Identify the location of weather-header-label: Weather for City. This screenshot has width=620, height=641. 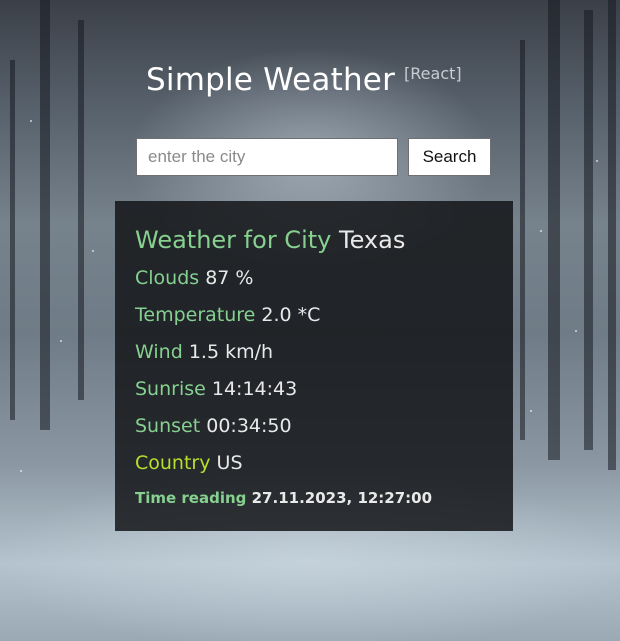
(233, 240).